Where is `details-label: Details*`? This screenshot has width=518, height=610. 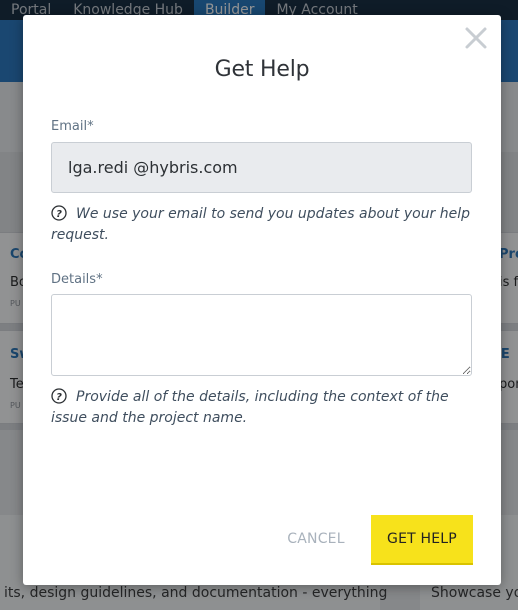 details-label: Details* is located at coordinates (77, 279).